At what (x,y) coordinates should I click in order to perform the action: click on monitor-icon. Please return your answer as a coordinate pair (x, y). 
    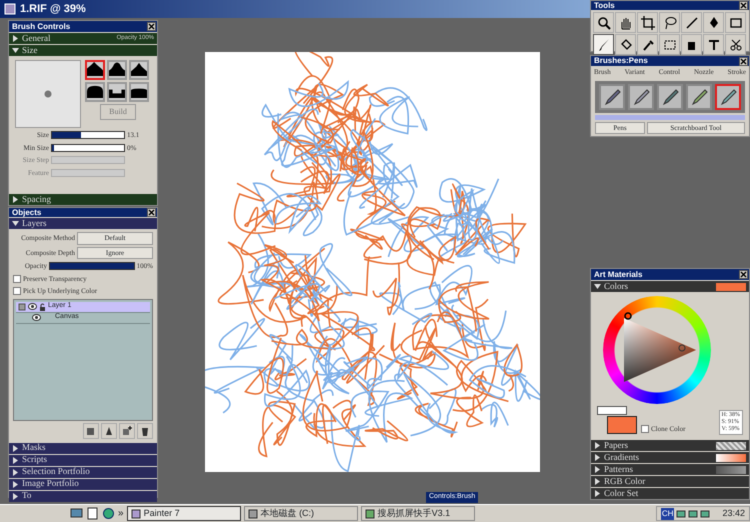
    Looking at the image, I should click on (76, 513).